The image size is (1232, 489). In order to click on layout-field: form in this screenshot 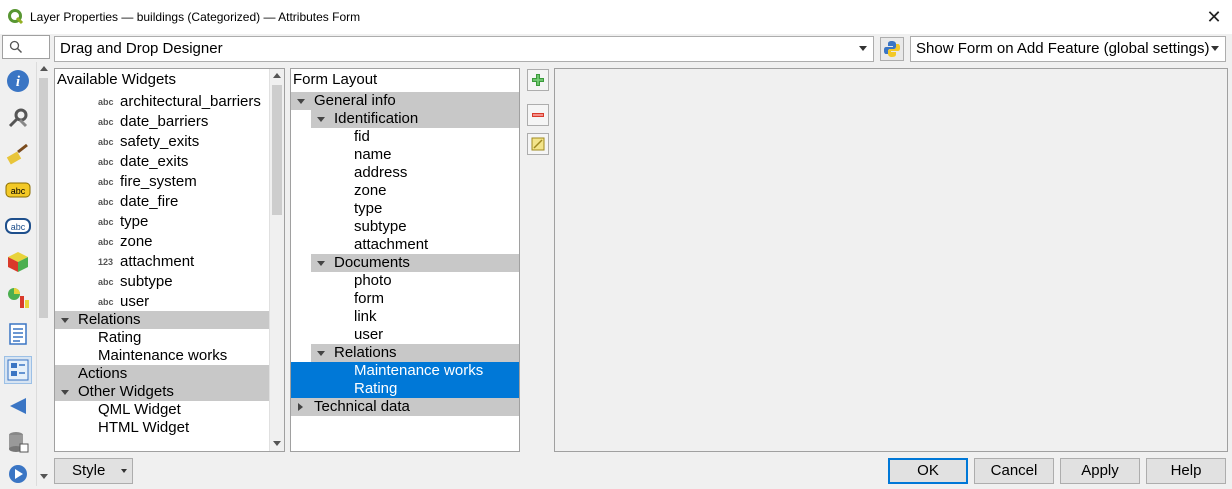, I will do `click(405, 299)`.